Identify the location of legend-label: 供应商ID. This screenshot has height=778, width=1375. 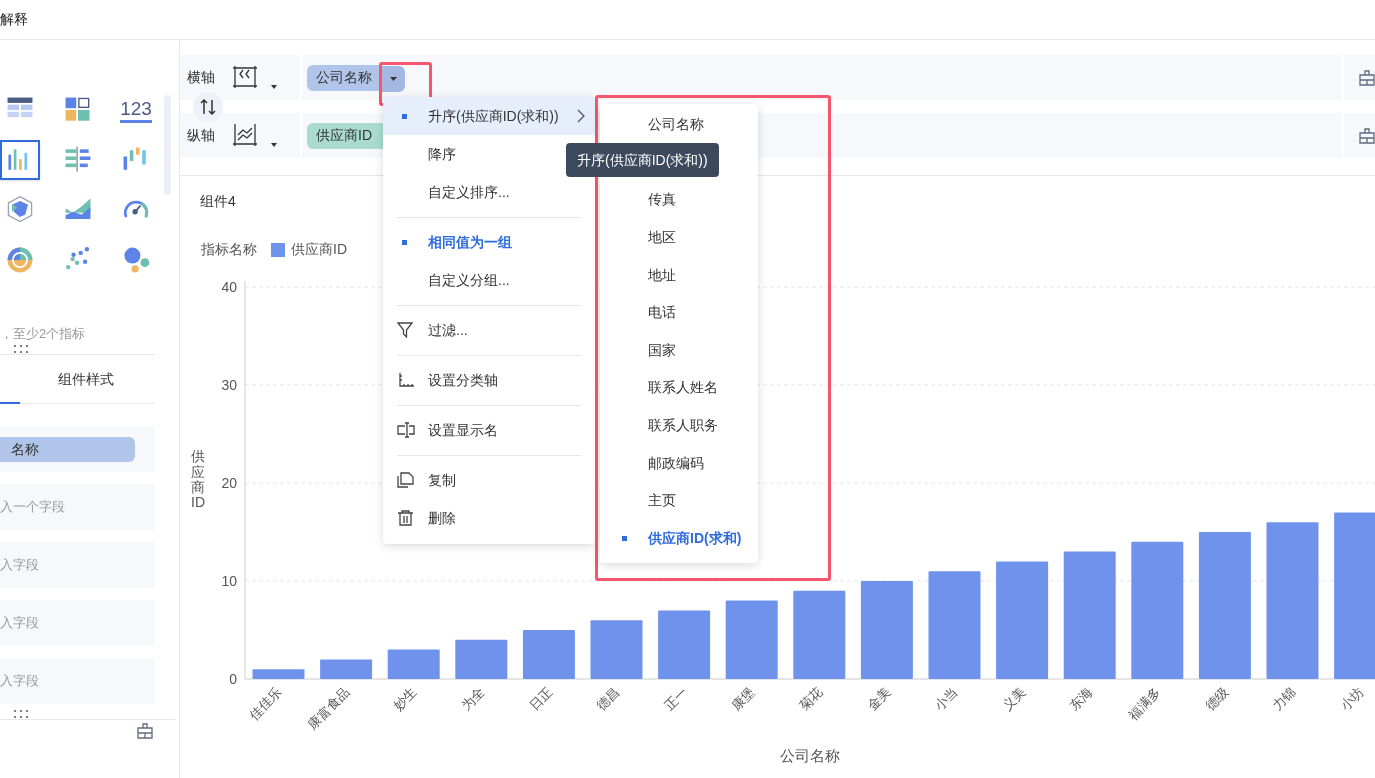
(319, 249).